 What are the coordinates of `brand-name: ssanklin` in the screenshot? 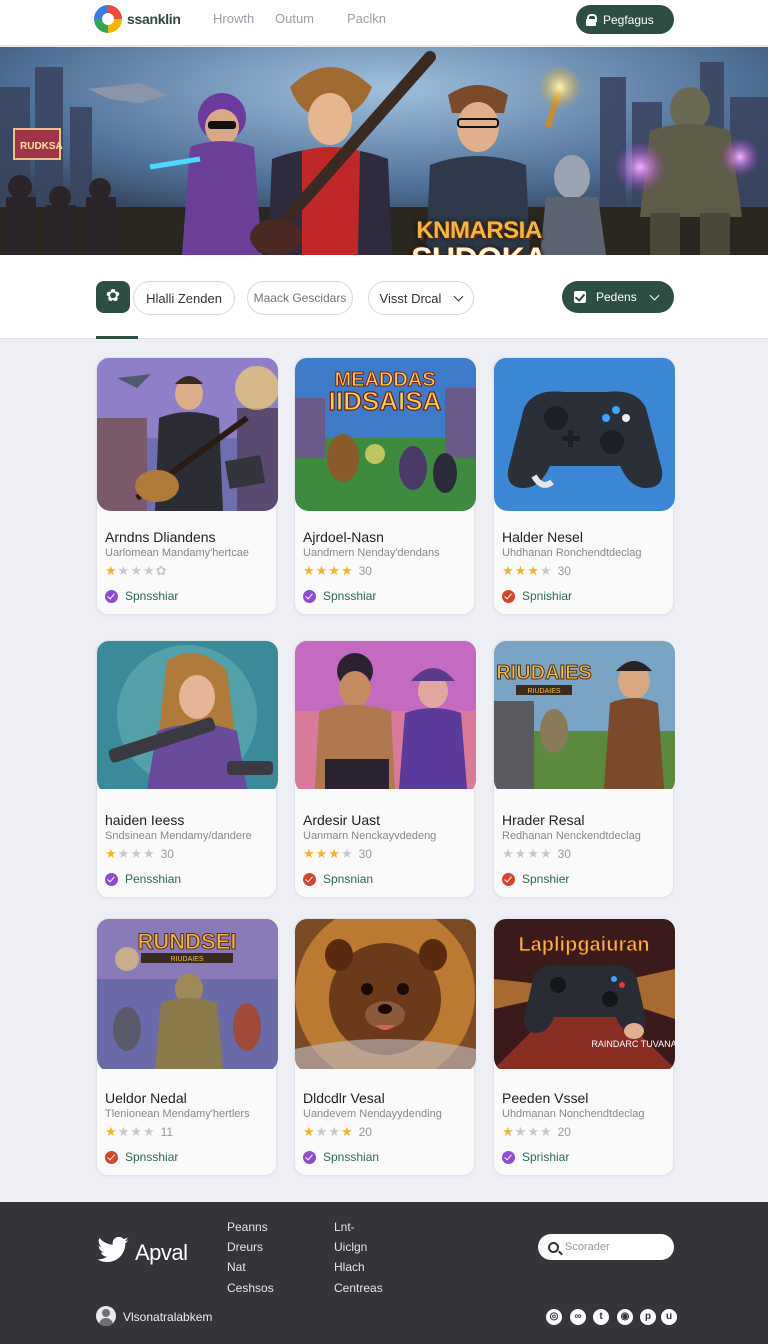 It's located at (154, 19).